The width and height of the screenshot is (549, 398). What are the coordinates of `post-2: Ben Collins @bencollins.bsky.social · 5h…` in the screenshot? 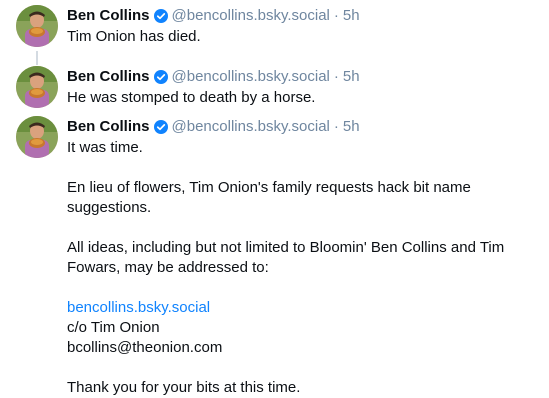 It's located at (274, 91).